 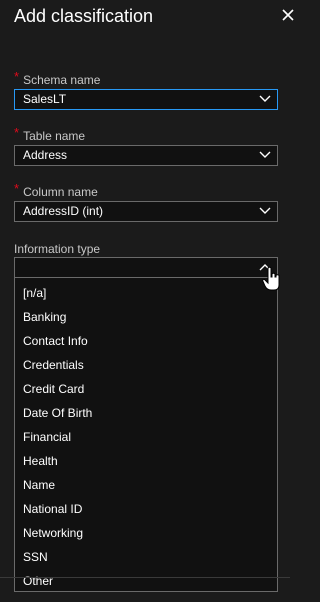 What do you see at coordinates (54, 136) in the screenshot?
I see `table-name-label-text: Table name` at bounding box center [54, 136].